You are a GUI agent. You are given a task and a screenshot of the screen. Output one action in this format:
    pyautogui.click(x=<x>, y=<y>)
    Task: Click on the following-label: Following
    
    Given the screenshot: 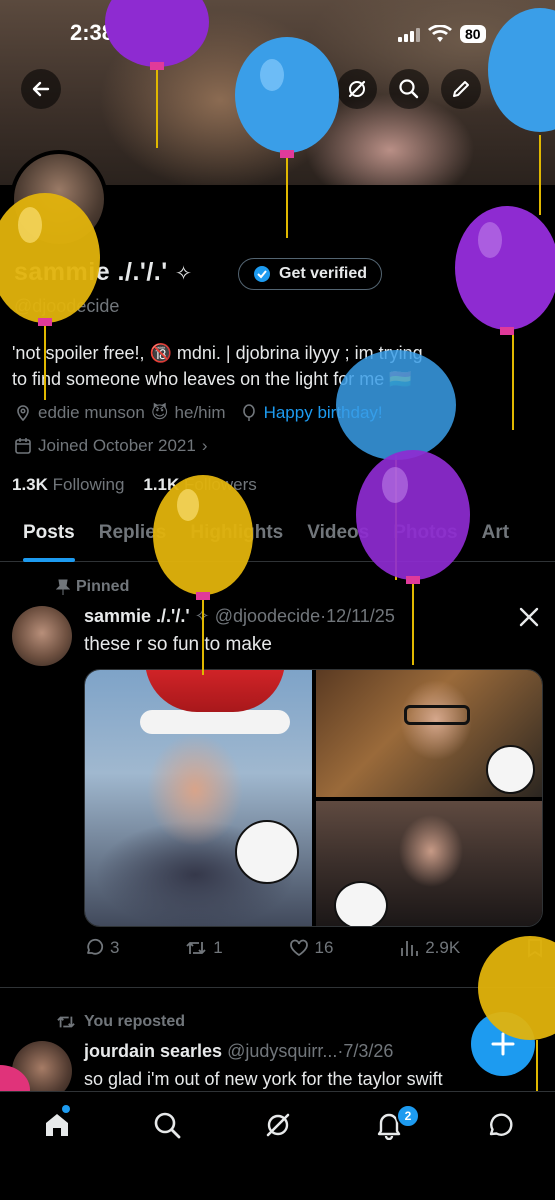 What is the action you would take?
    pyautogui.click(x=88, y=484)
    